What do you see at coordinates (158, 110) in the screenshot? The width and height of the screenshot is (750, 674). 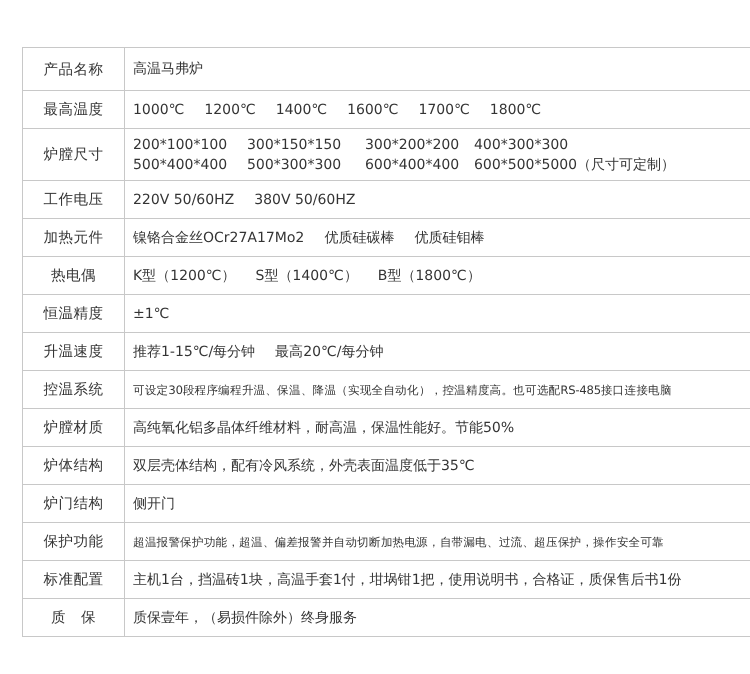 I see `spec-value: 1000℃` at bounding box center [158, 110].